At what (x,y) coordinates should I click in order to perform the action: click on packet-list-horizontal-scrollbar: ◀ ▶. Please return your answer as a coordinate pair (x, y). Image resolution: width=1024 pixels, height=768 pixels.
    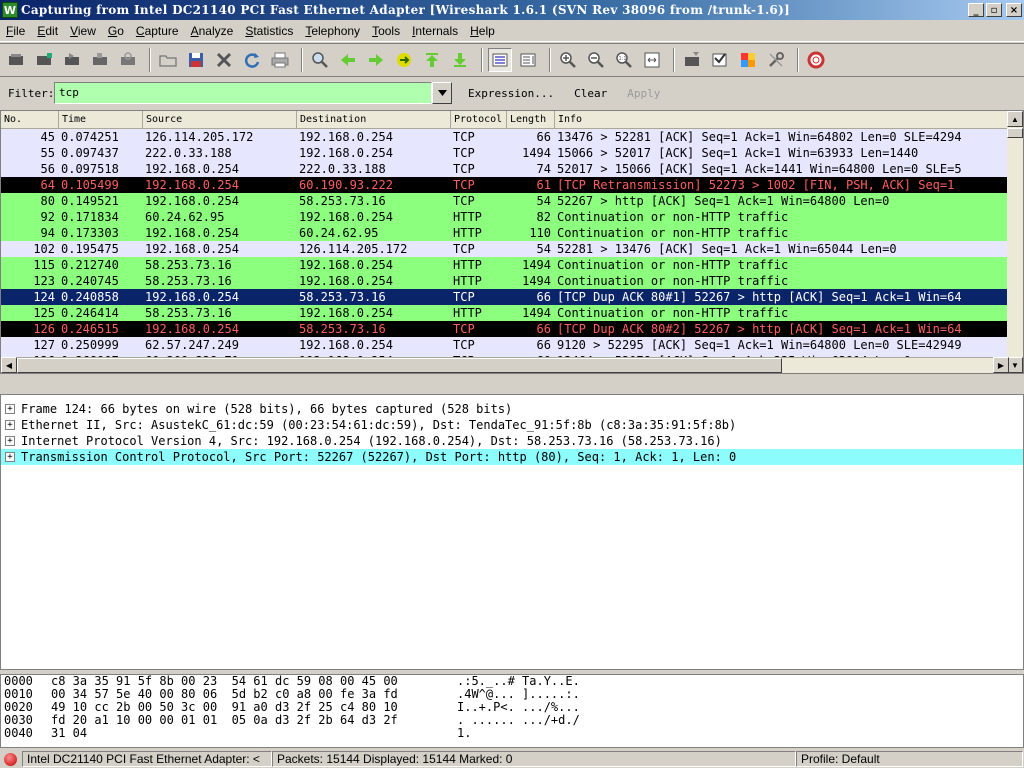
    Looking at the image, I should click on (505, 365).